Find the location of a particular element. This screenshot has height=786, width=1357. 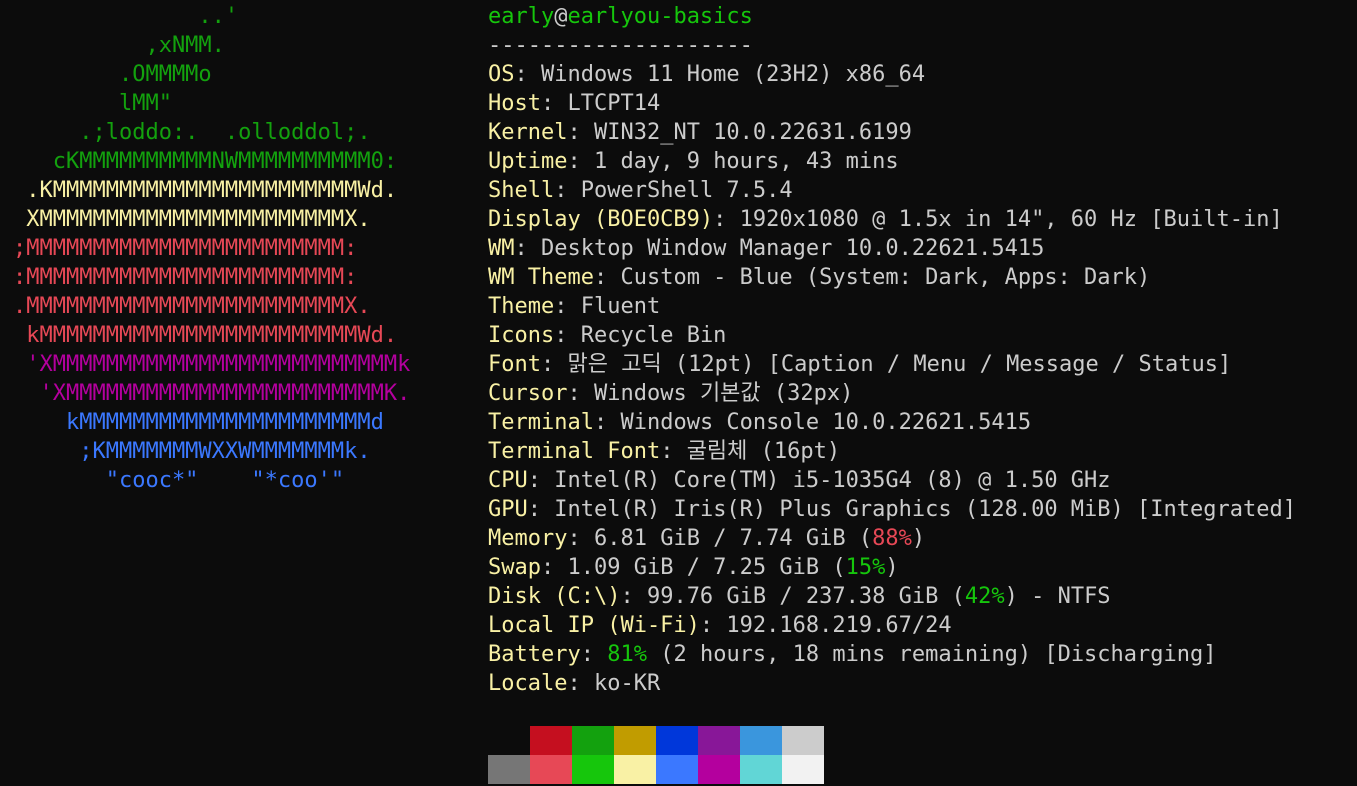

logo-line: 'XMMMMMMMMMMMMMMMMMMMMMMMMK. is located at coordinates (212, 393).